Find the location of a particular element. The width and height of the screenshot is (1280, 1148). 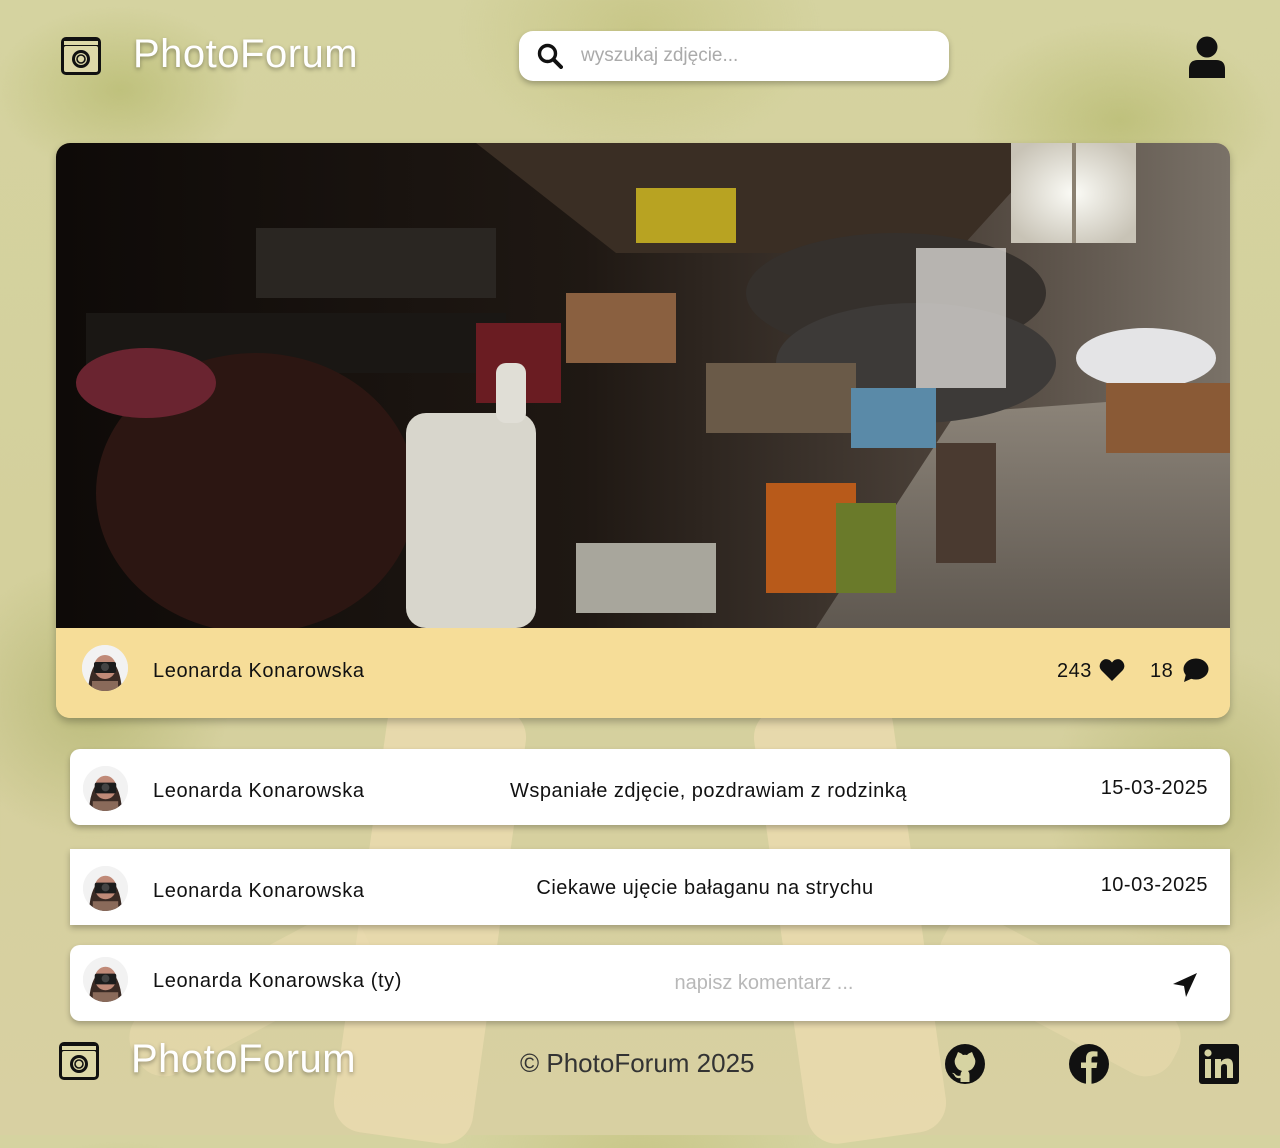

footer-brand: PhotoForum is located at coordinates (243, 1059).